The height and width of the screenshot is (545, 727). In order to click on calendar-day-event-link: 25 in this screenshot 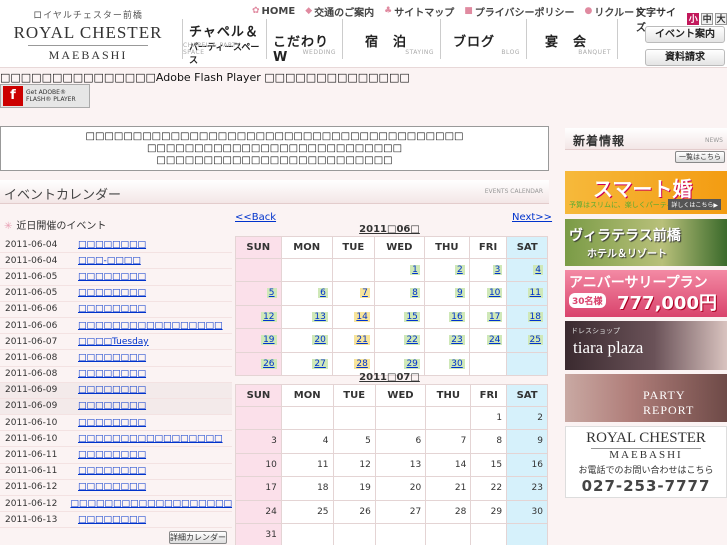, I will do `click(535, 340)`.